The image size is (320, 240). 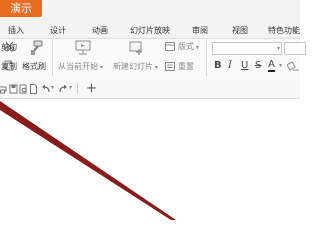 What do you see at coordinates (16, 31) in the screenshot?
I see `tab-insert: 插入` at bounding box center [16, 31].